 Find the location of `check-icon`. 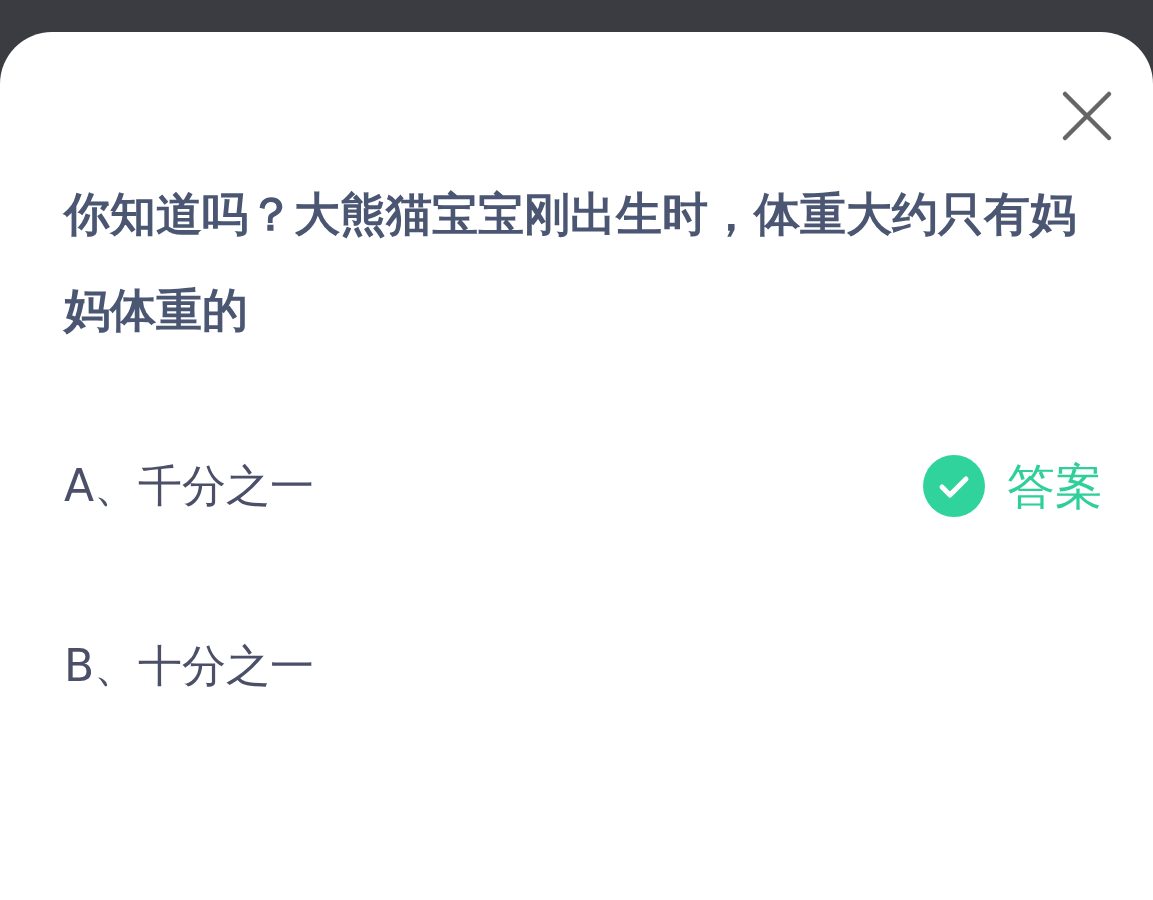

check-icon is located at coordinates (954, 486).